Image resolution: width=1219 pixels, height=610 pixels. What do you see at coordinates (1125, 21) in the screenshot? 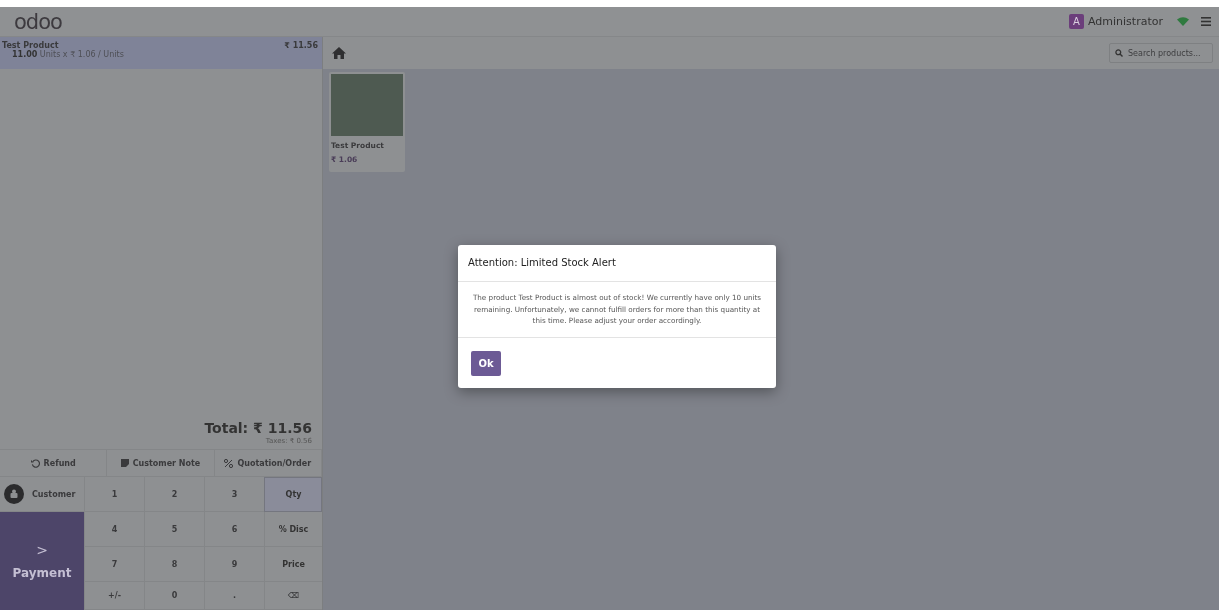
I see `user-name: Administrator` at bounding box center [1125, 21].